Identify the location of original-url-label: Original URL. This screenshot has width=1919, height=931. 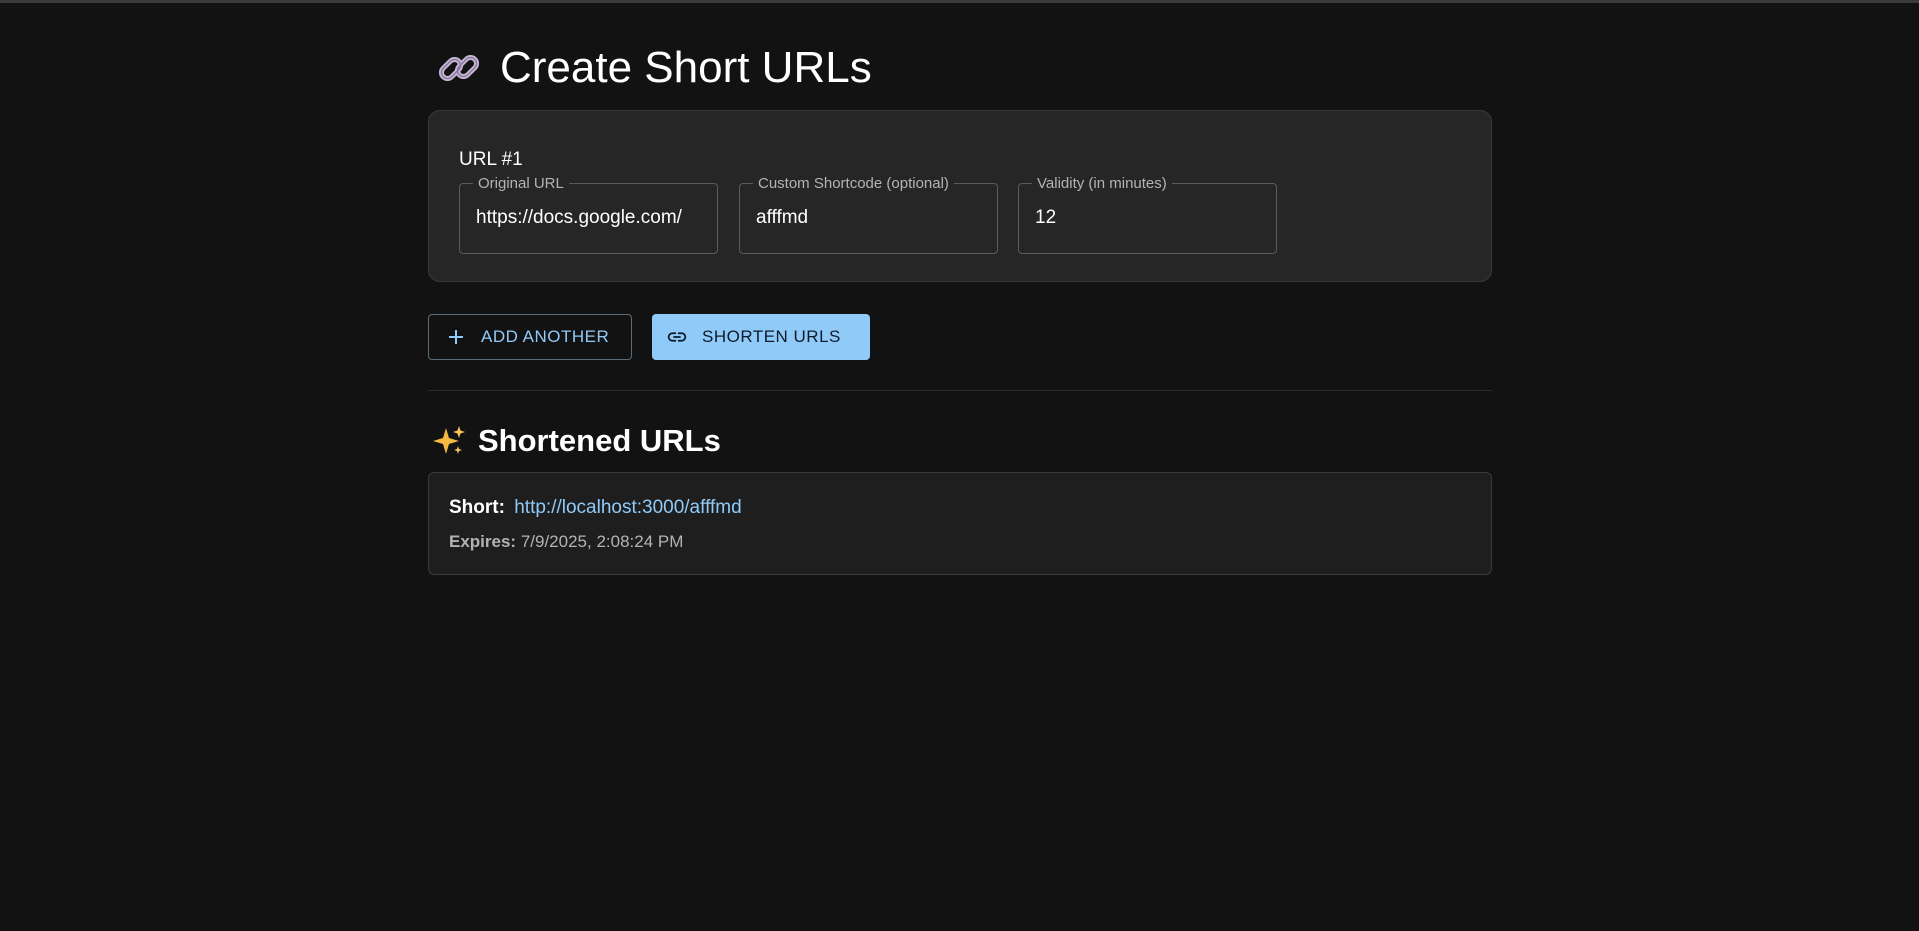
(521, 183).